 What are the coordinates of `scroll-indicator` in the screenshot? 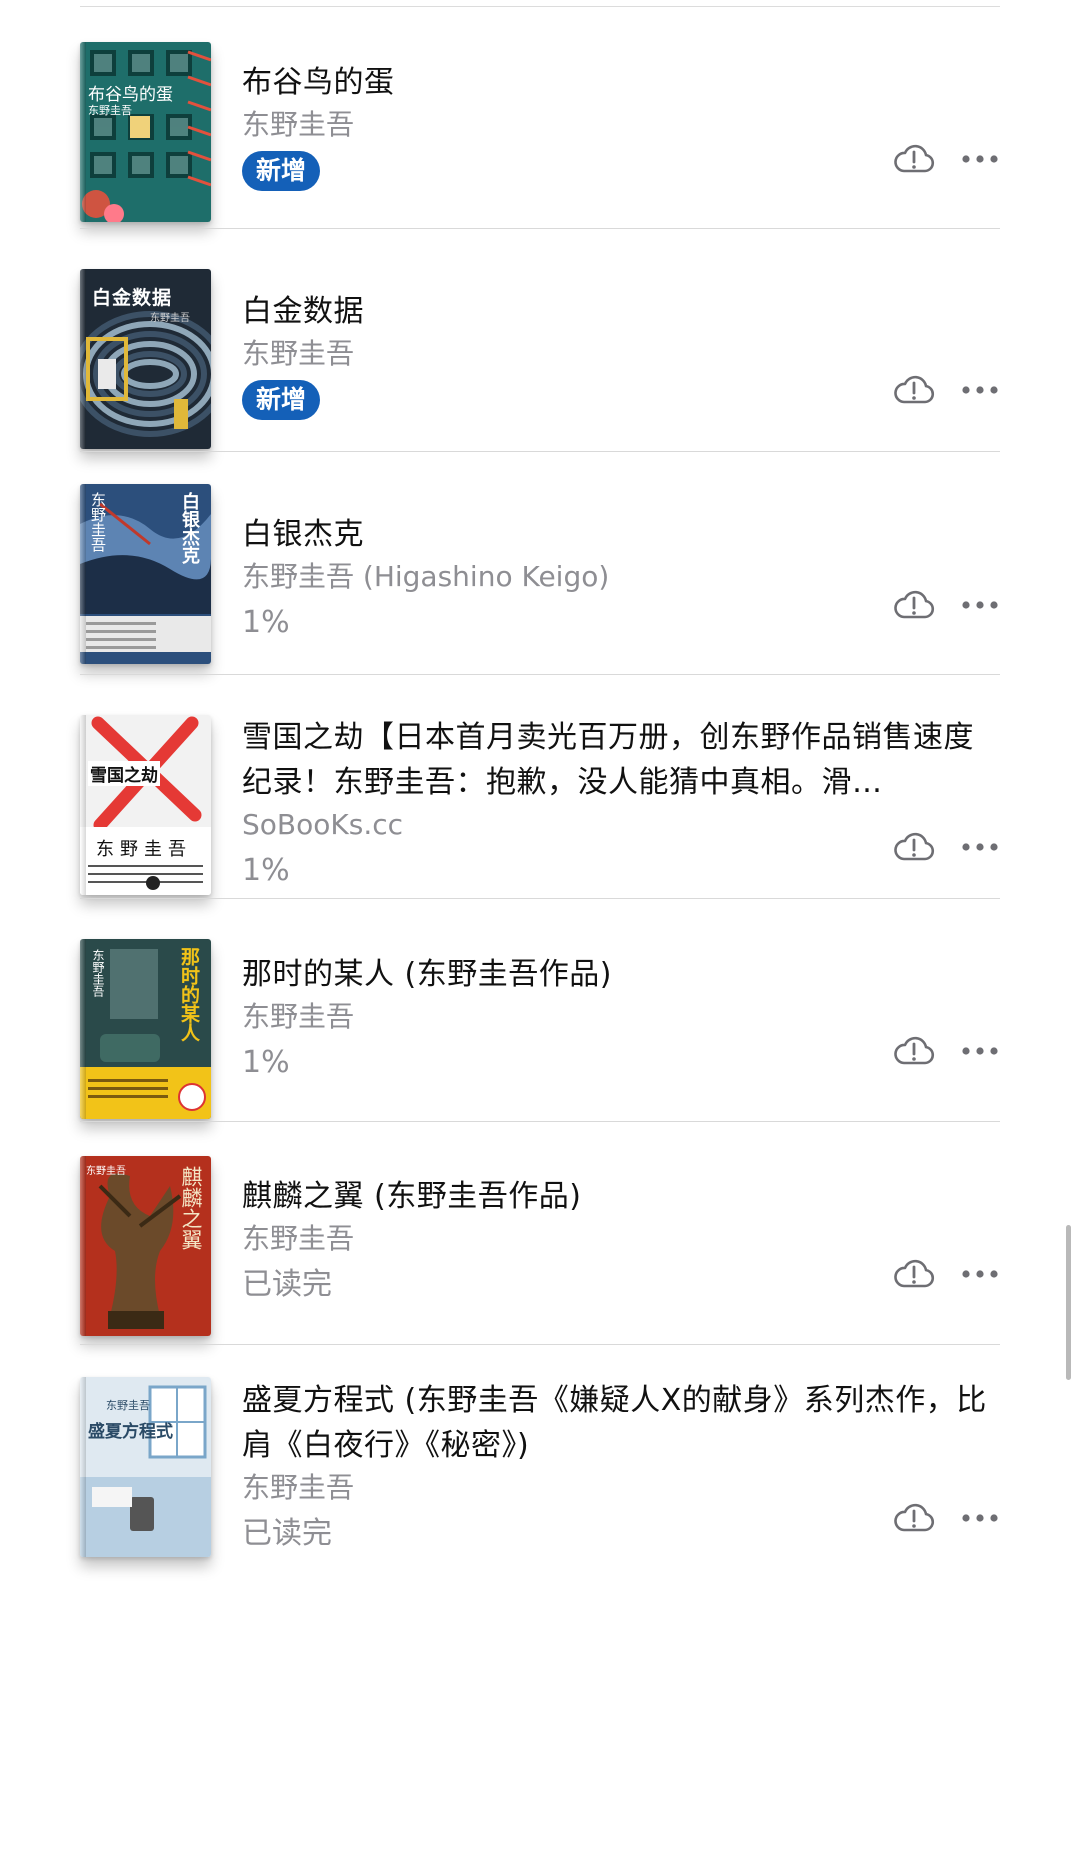 It's located at (1068, 1302).